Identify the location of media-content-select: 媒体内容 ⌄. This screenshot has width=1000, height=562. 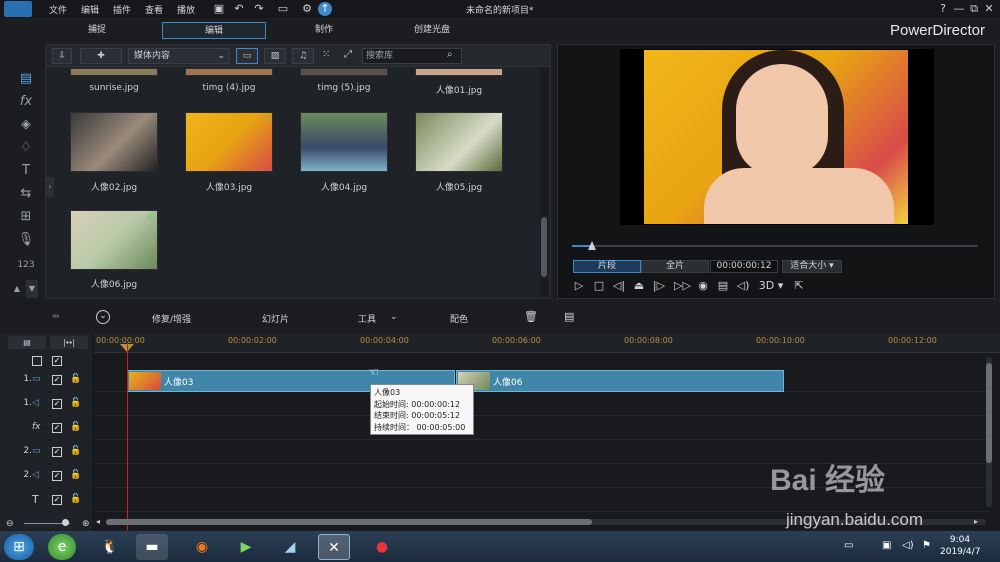
(179, 56).